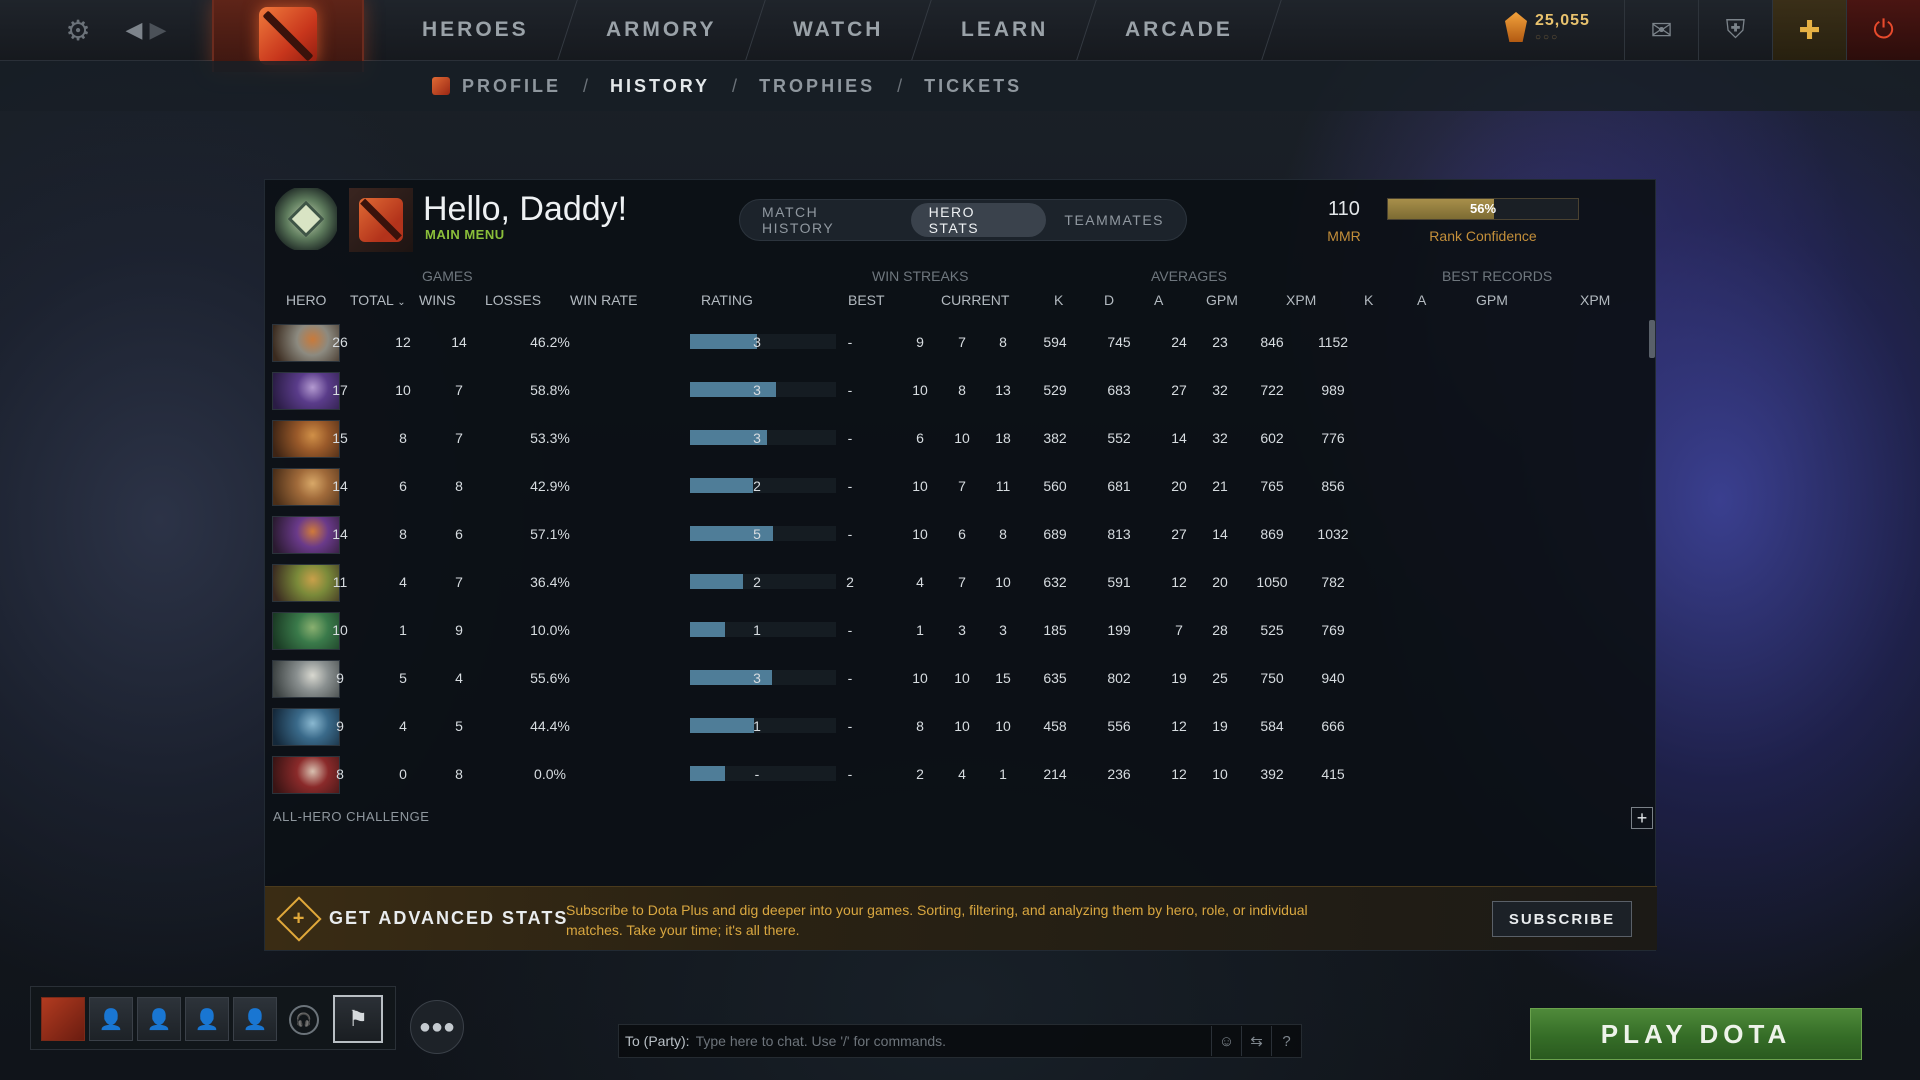 Image resolution: width=1920 pixels, height=1080 pixels. What do you see at coordinates (961, 678) in the screenshot?
I see `table-row: 9 5 4 55.6% 3 - 10 10 15 635 802 19 25 750 940` at bounding box center [961, 678].